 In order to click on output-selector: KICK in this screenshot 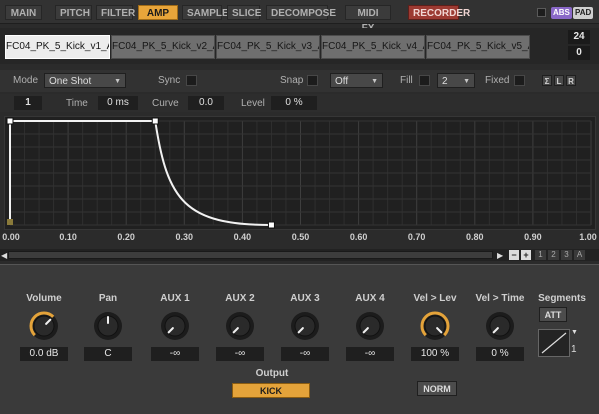, I will do `click(271, 390)`.